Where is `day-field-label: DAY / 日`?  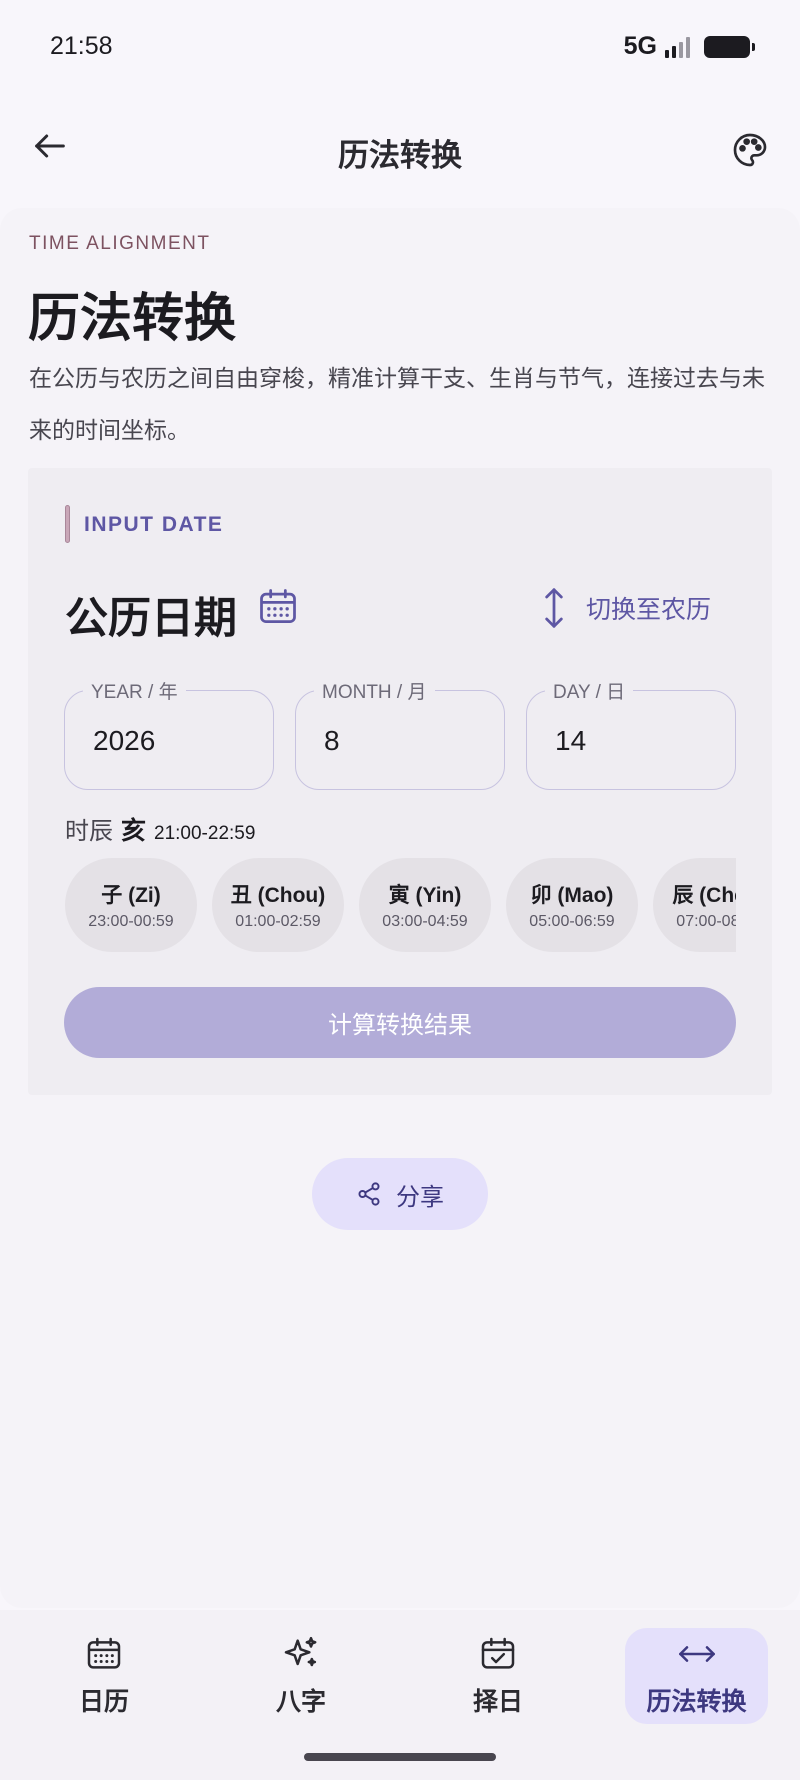 day-field-label: DAY / 日 is located at coordinates (589, 690).